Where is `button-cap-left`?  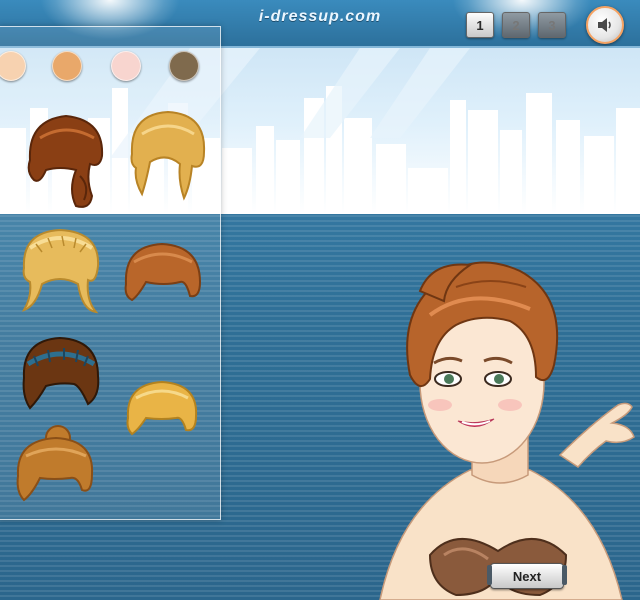 button-cap-left is located at coordinates (489, 575).